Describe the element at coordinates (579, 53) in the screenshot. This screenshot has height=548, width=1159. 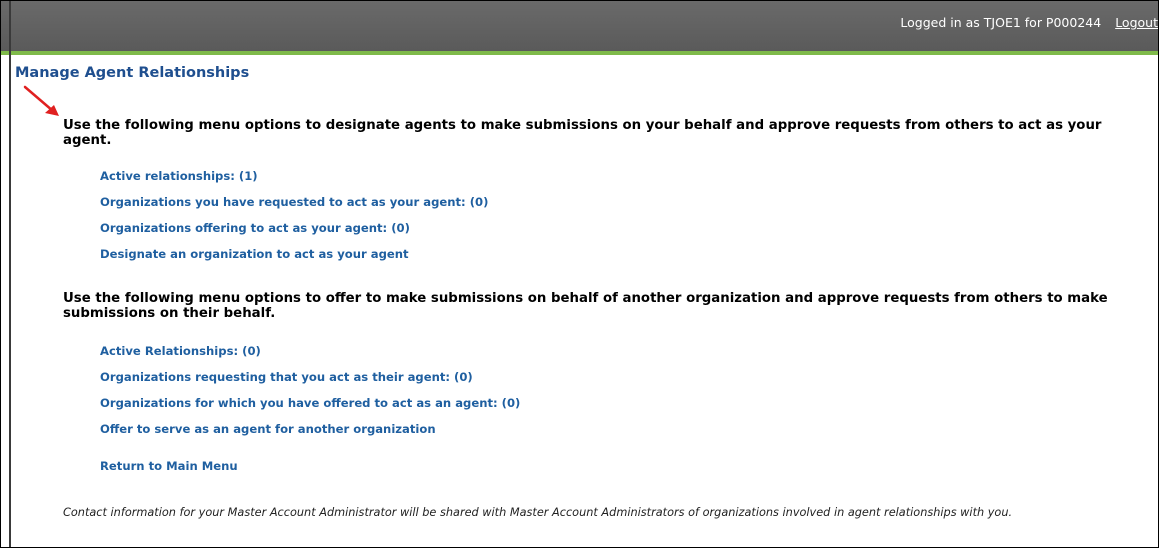
I see `header-accent-bar` at that location.